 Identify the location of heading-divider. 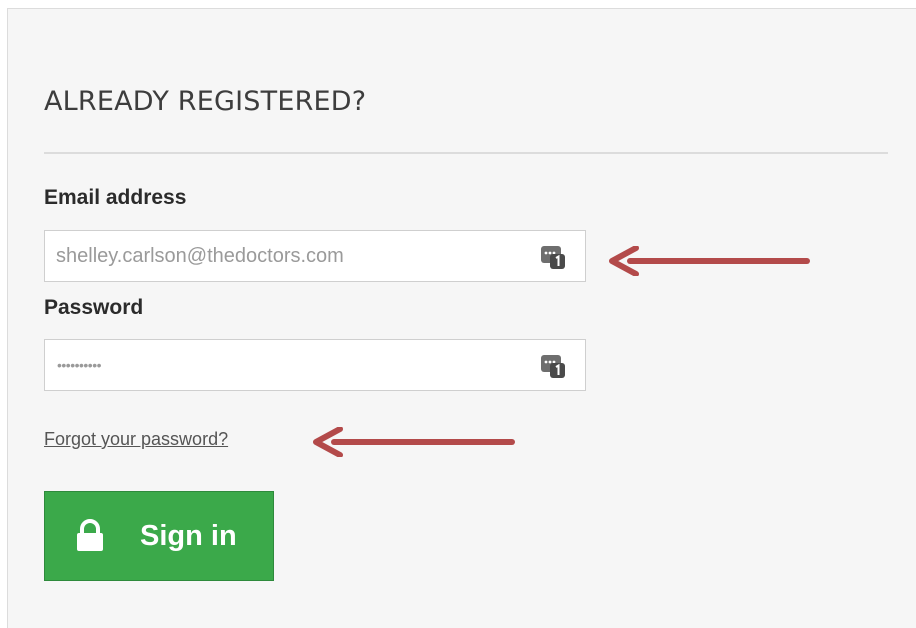
(466, 153).